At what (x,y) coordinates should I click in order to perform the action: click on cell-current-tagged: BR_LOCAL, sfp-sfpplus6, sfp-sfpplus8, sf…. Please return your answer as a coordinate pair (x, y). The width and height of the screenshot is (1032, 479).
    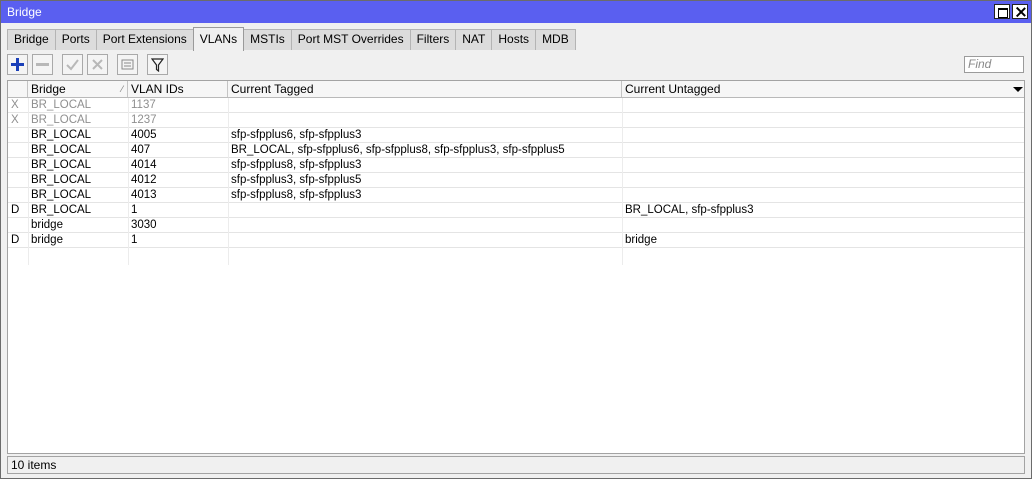
    Looking at the image, I should click on (398, 150).